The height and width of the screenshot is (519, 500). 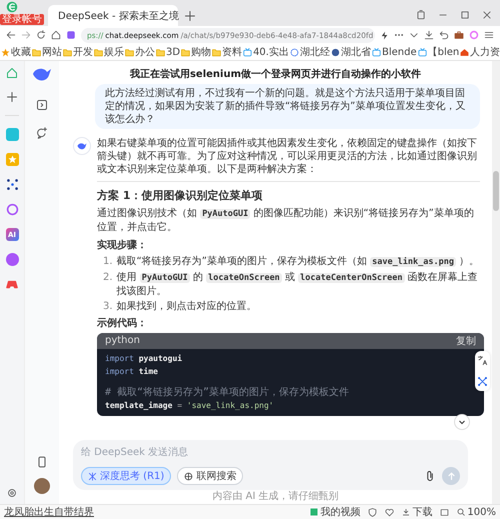 What do you see at coordinates (451, 476) in the screenshot?
I see `arrow-up-icon` at bounding box center [451, 476].